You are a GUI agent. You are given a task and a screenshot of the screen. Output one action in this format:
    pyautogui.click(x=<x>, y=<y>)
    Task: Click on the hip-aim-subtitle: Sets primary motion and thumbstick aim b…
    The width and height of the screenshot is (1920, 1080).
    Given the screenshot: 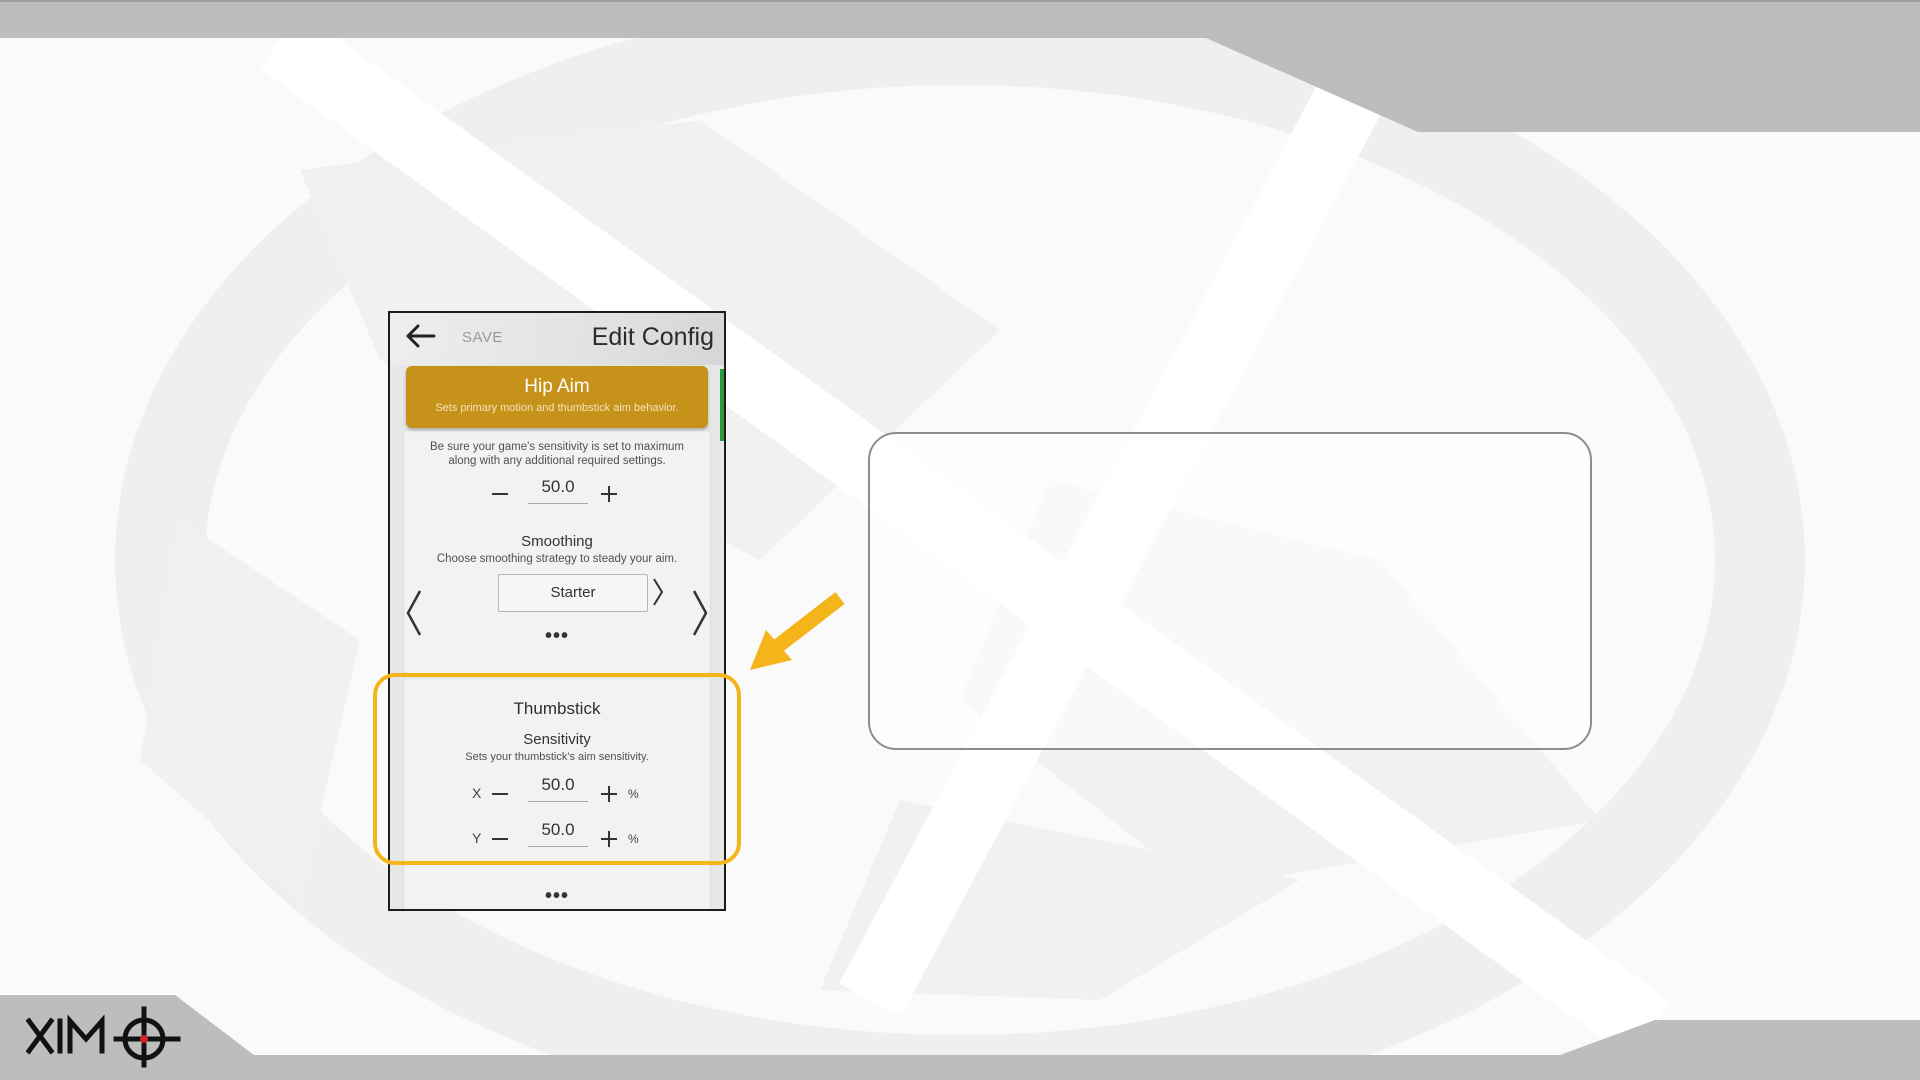 What is the action you would take?
    pyautogui.click(x=557, y=408)
    